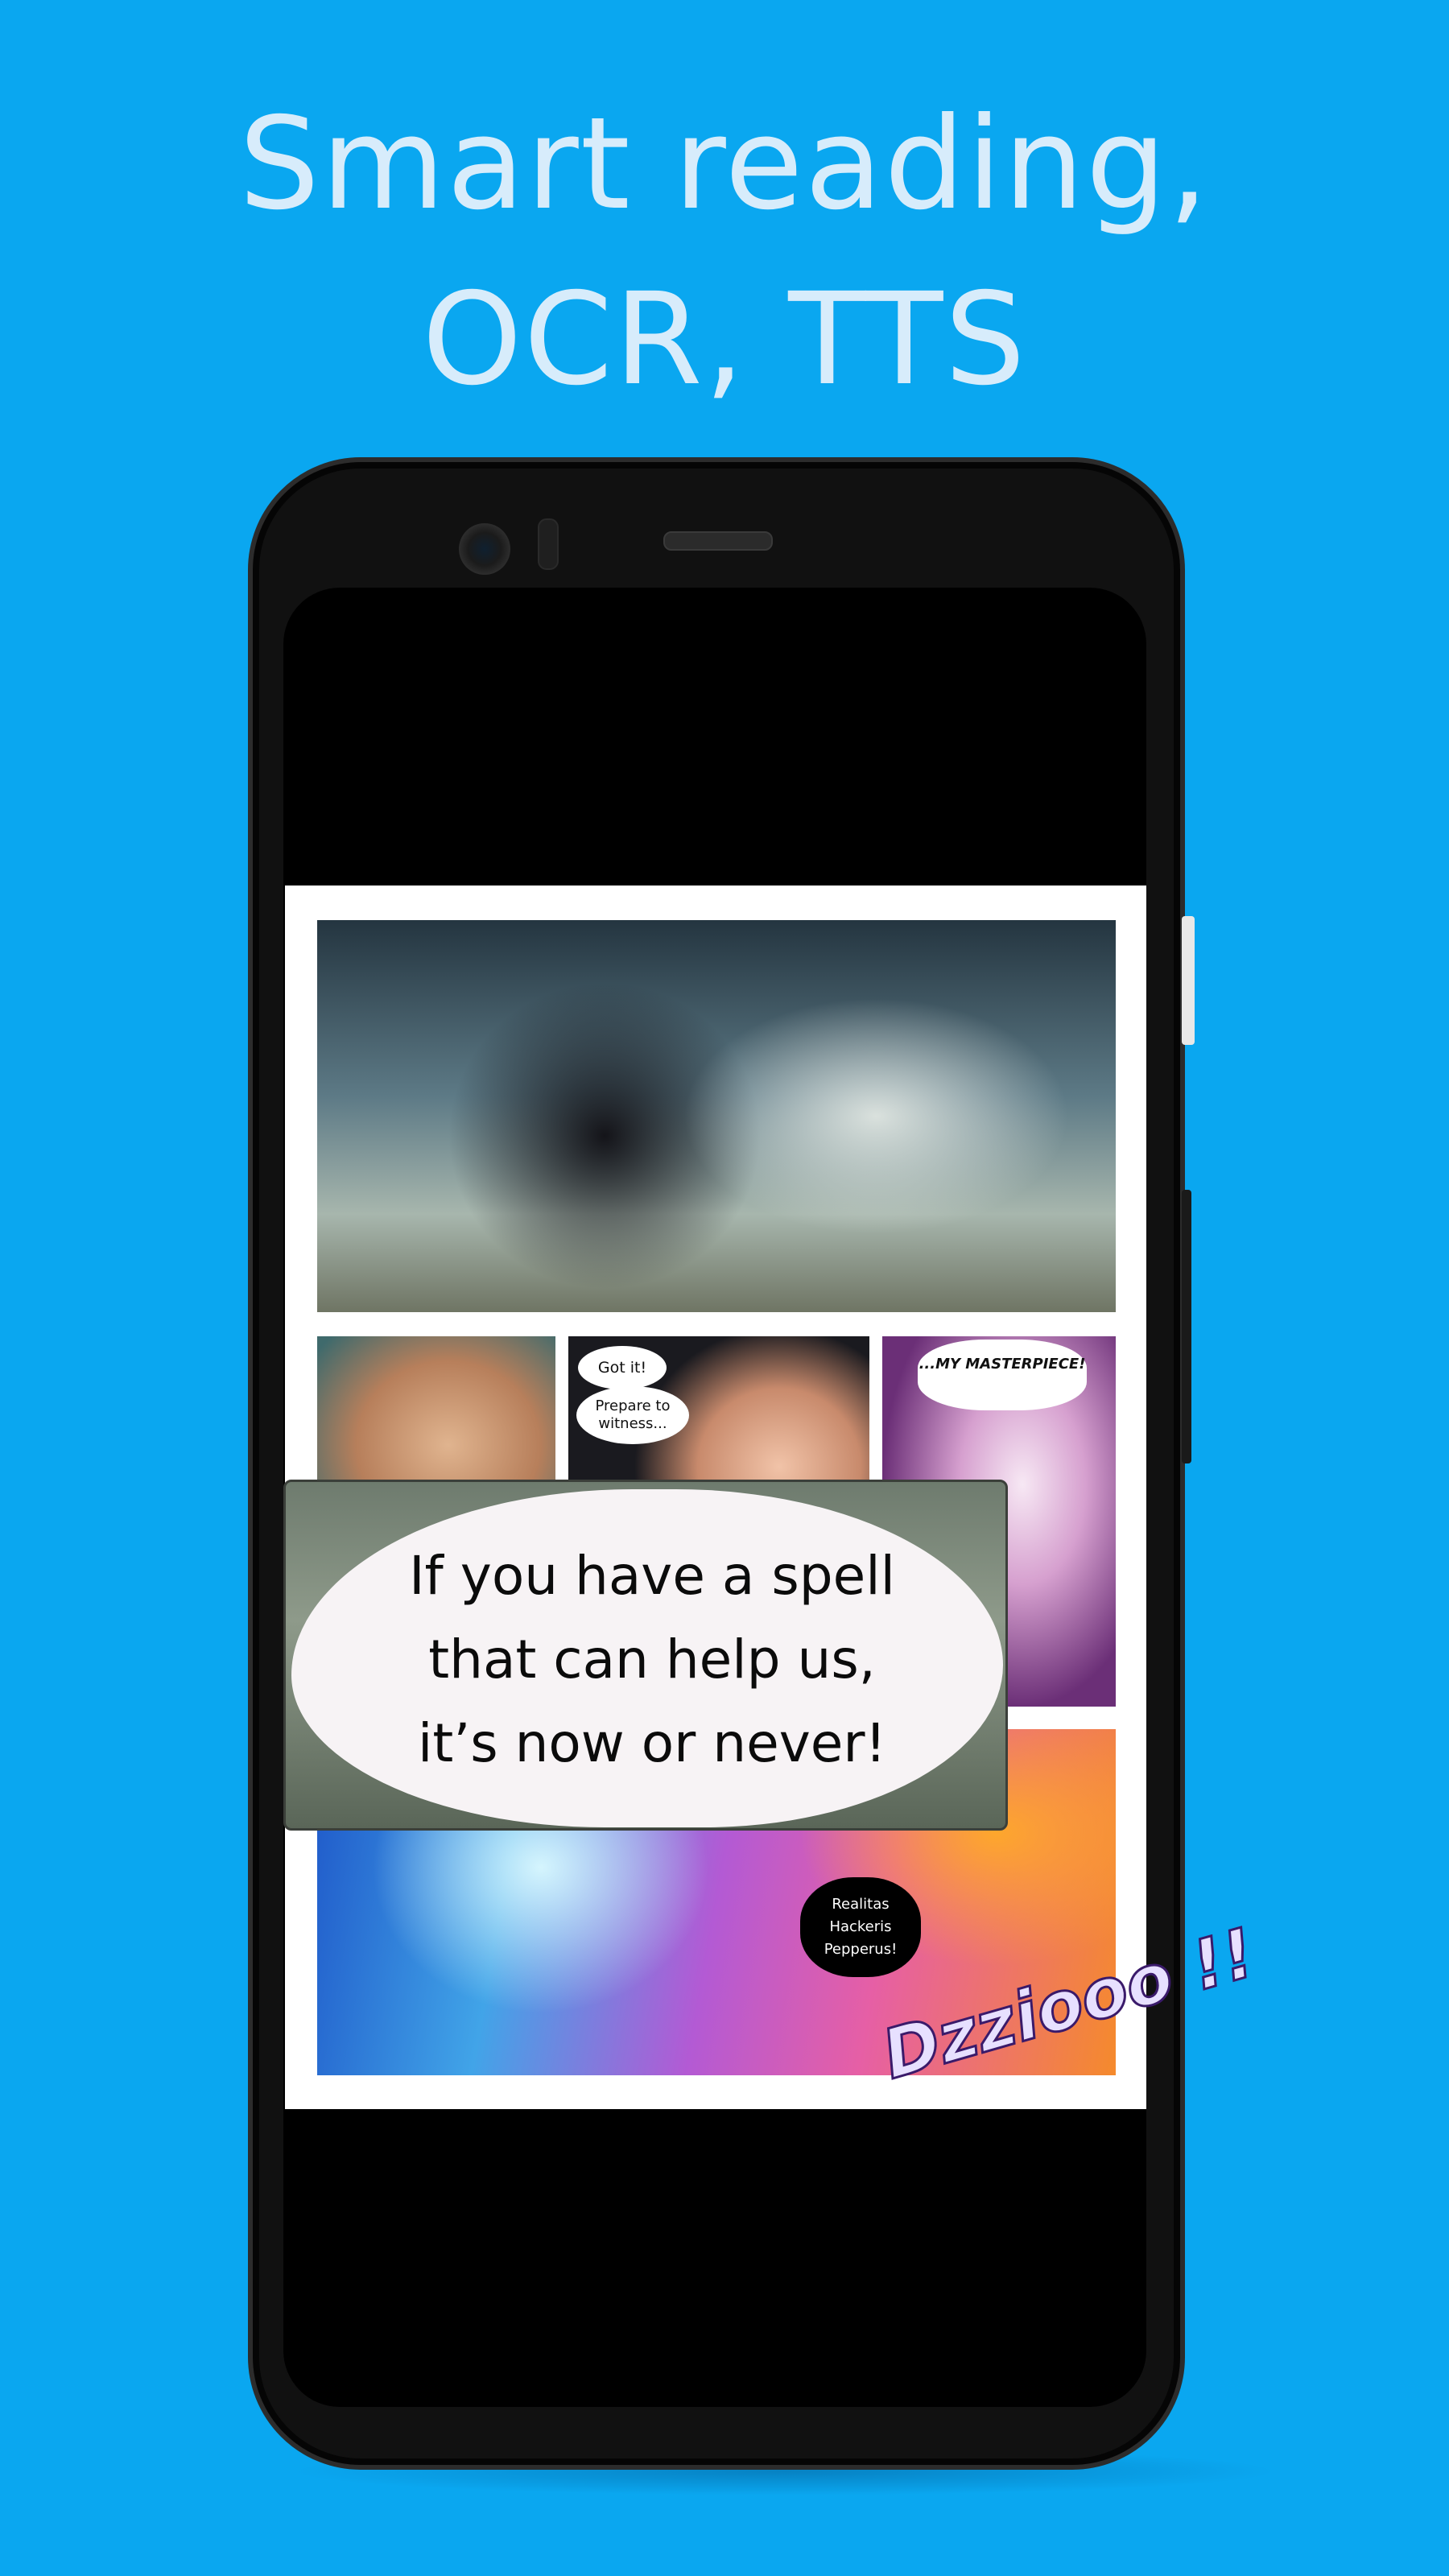  What do you see at coordinates (718, 541) in the screenshot?
I see `earpiece-icon` at bounding box center [718, 541].